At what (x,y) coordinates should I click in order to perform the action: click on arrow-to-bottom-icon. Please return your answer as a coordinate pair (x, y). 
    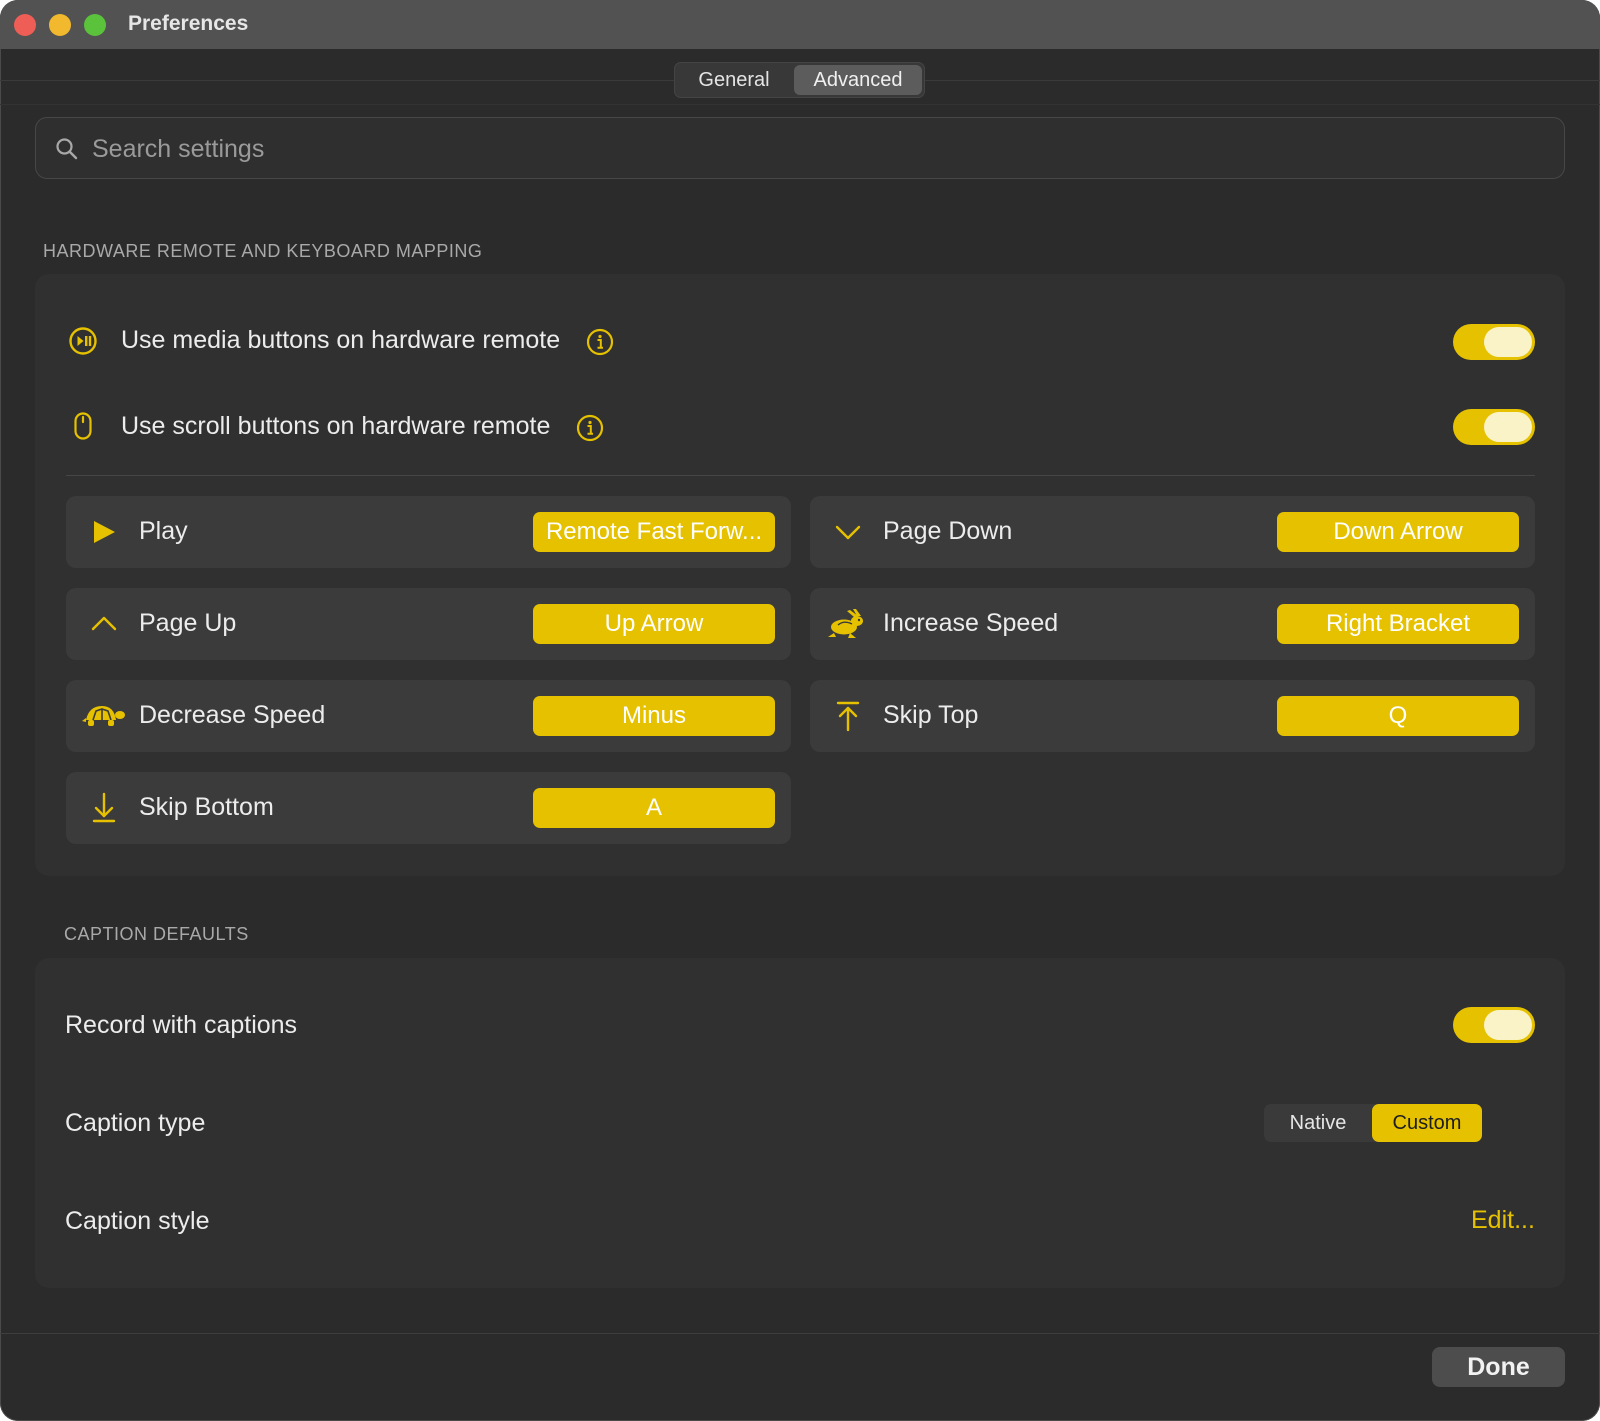
    Looking at the image, I should click on (104, 807).